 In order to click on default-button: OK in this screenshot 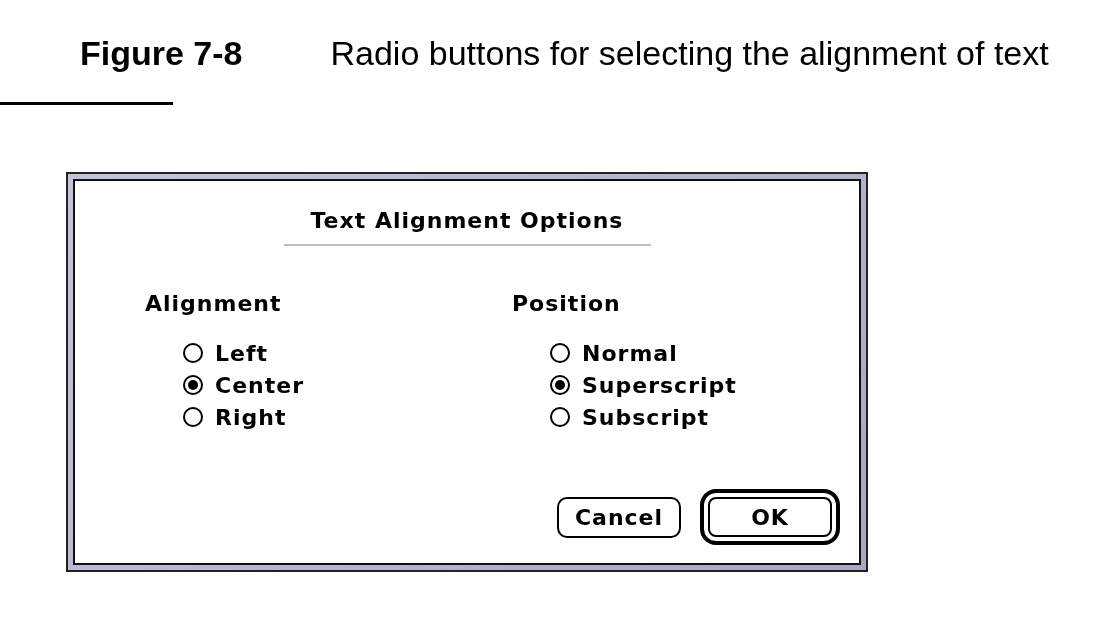, I will do `click(770, 517)`.